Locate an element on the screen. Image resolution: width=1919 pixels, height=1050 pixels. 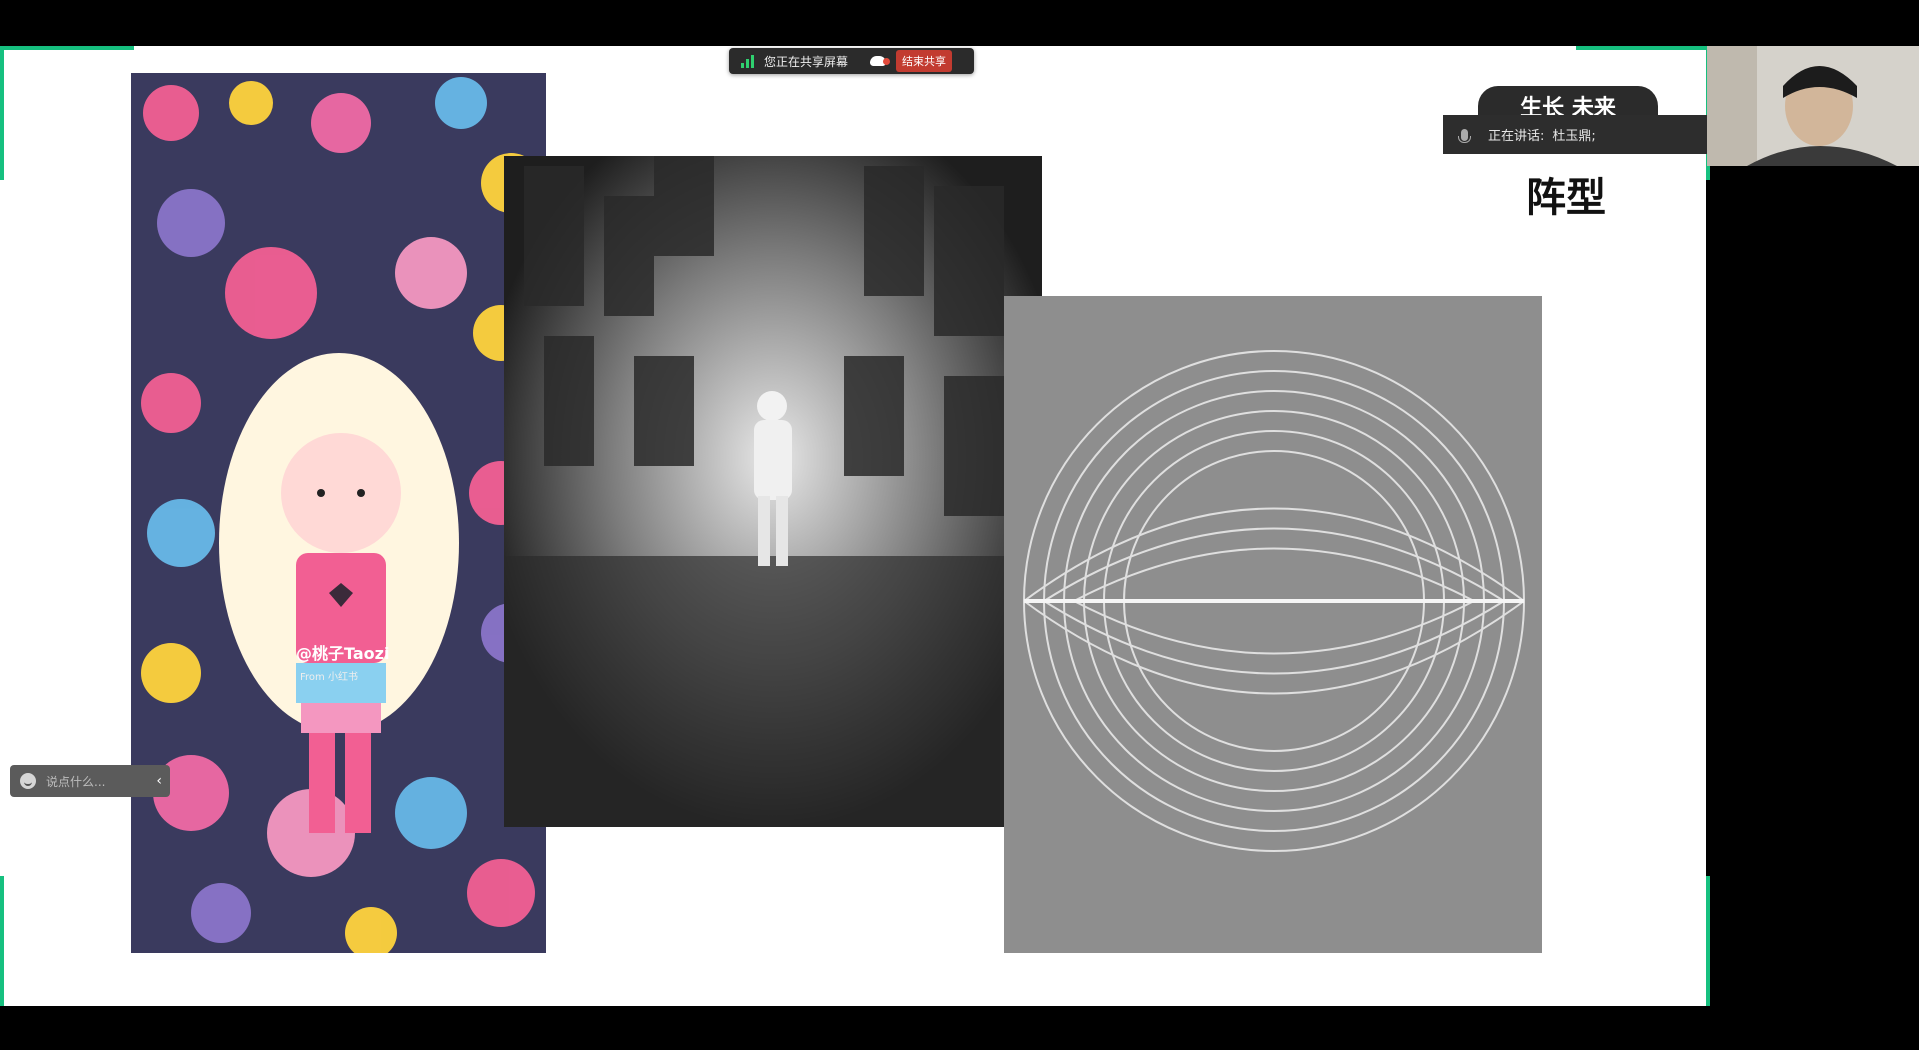
slide-heading: 阵型 is located at coordinates (1566, 198).